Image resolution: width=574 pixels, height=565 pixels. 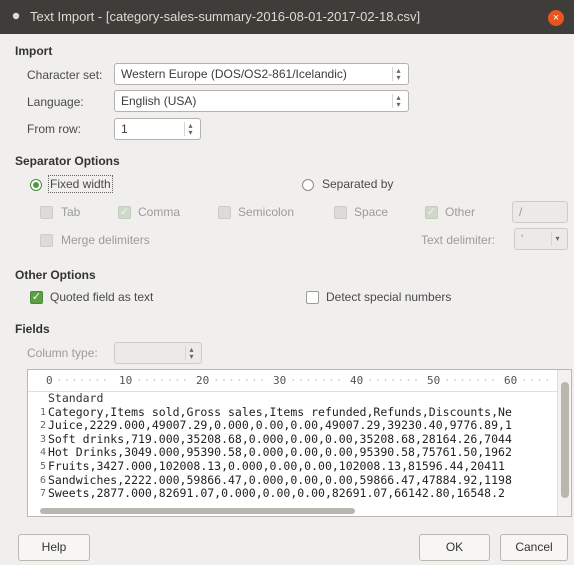 What do you see at coordinates (65, 75) in the screenshot?
I see `charset-label: Character set:` at bounding box center [65, 75].